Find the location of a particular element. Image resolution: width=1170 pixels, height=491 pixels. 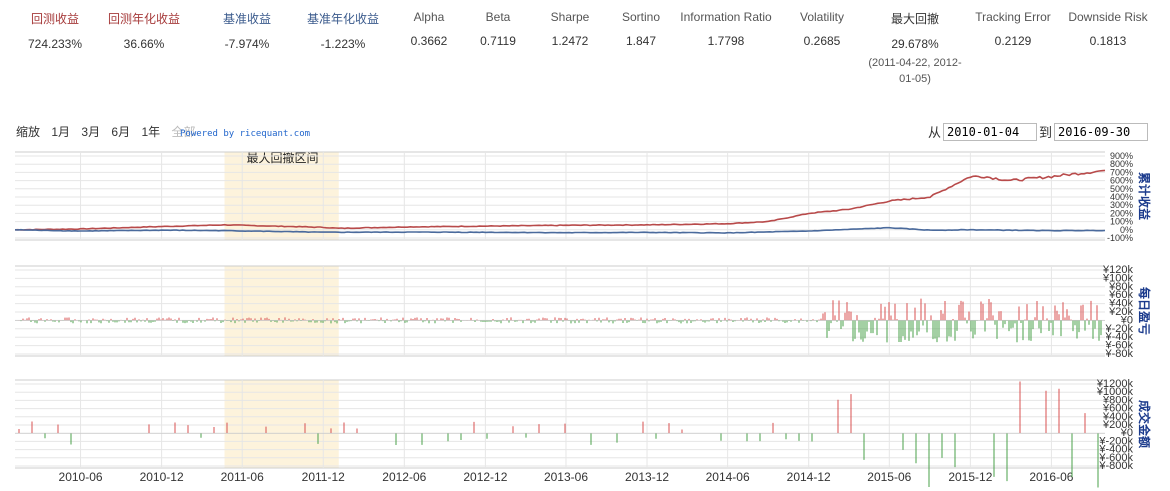

x-tick-label: 2013-12 is located at coordinates (647, 477).